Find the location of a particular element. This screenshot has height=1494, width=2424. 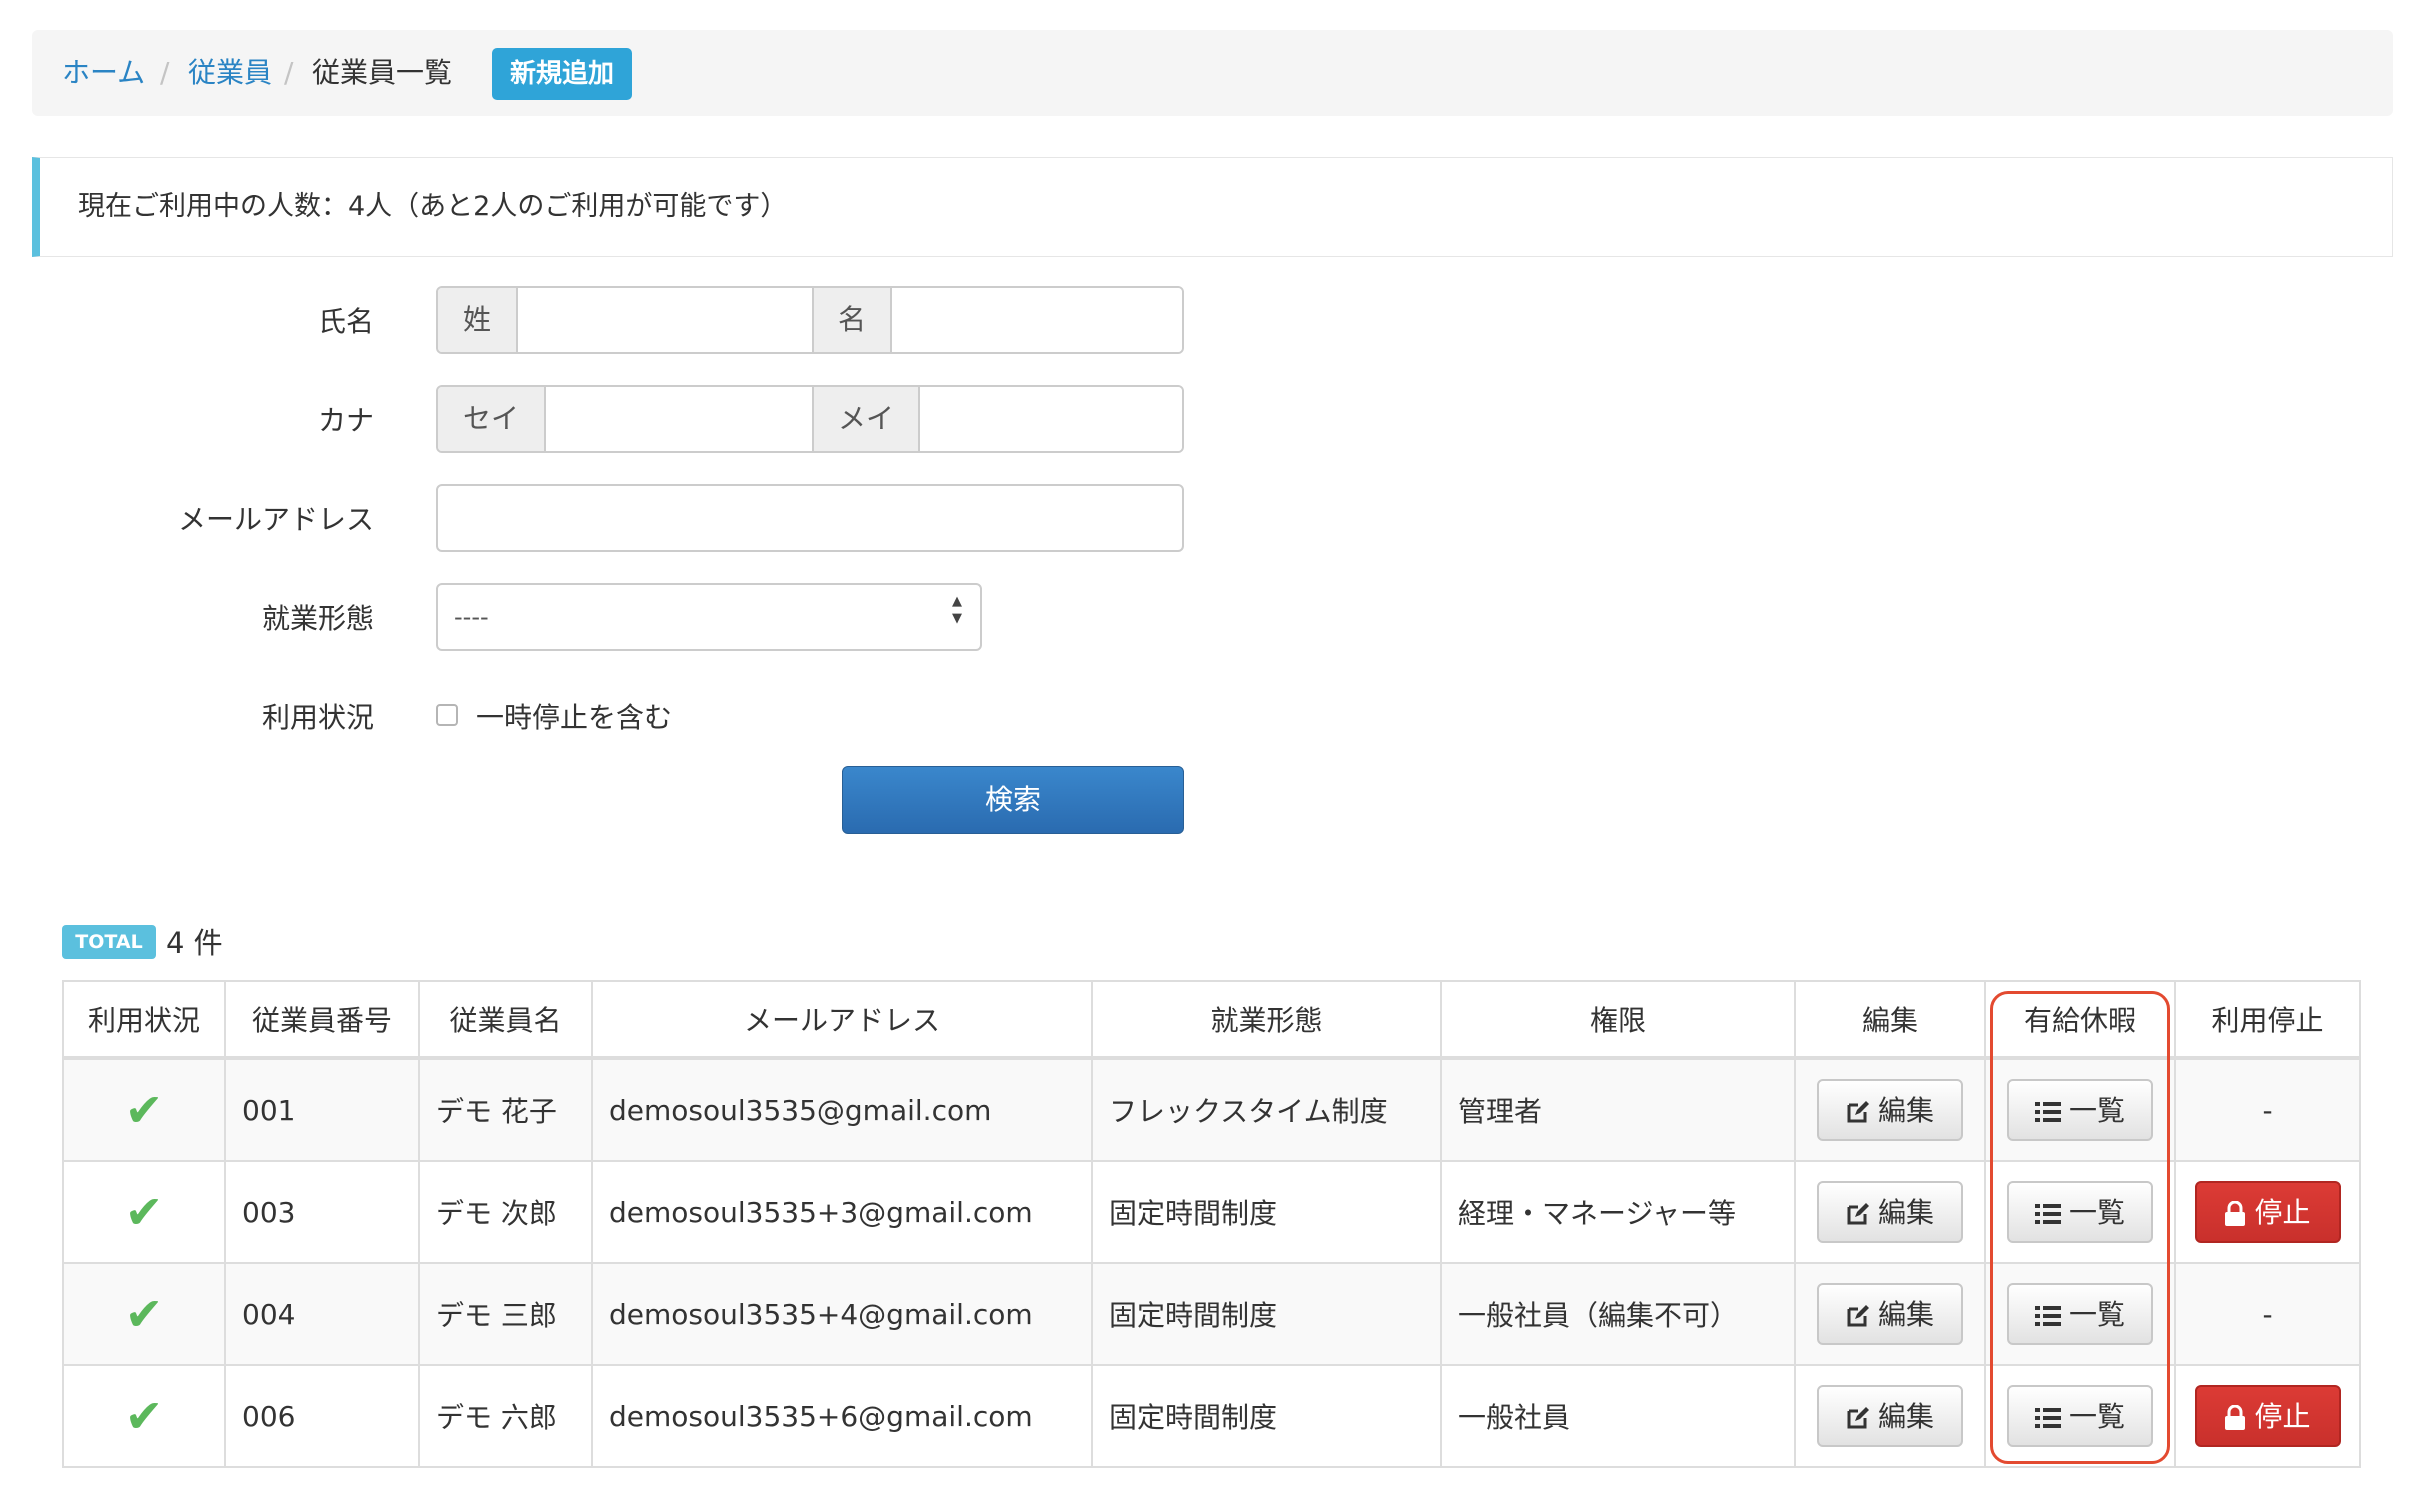

employment-label: 就業形態 is located at coordinates (317, 618).